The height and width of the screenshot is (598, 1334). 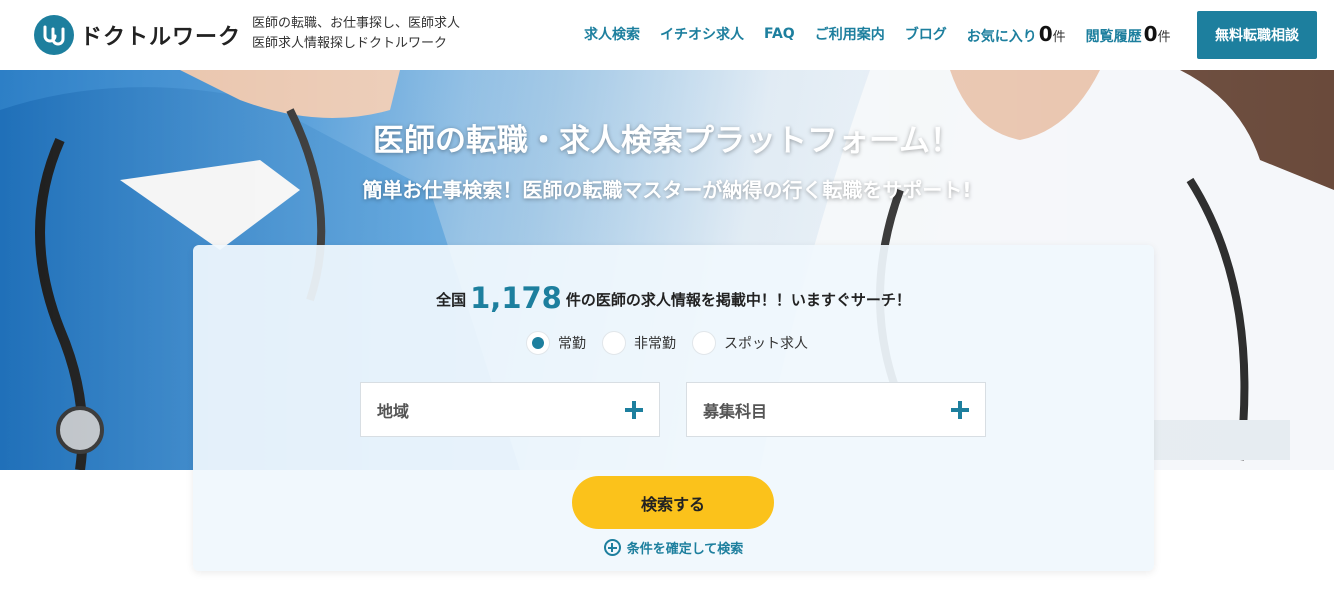 What do you see at coordinates (738, 300) in the screenshot?
I see `count-suffix: 件の医師の求人情報を掲載中！！いますぐサーチ！` at bounding box center [738, 300].